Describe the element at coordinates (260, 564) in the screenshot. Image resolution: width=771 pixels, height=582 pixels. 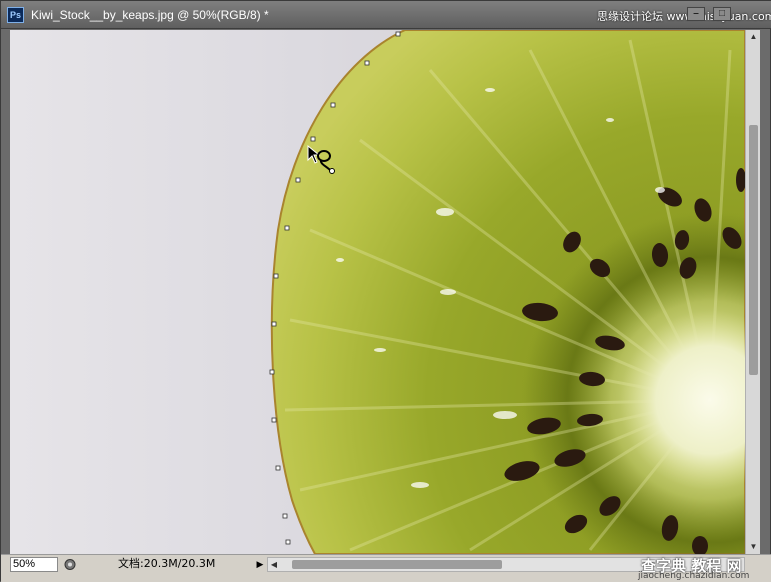
I see `status-menu-arrow-icon: ▶` at that location.